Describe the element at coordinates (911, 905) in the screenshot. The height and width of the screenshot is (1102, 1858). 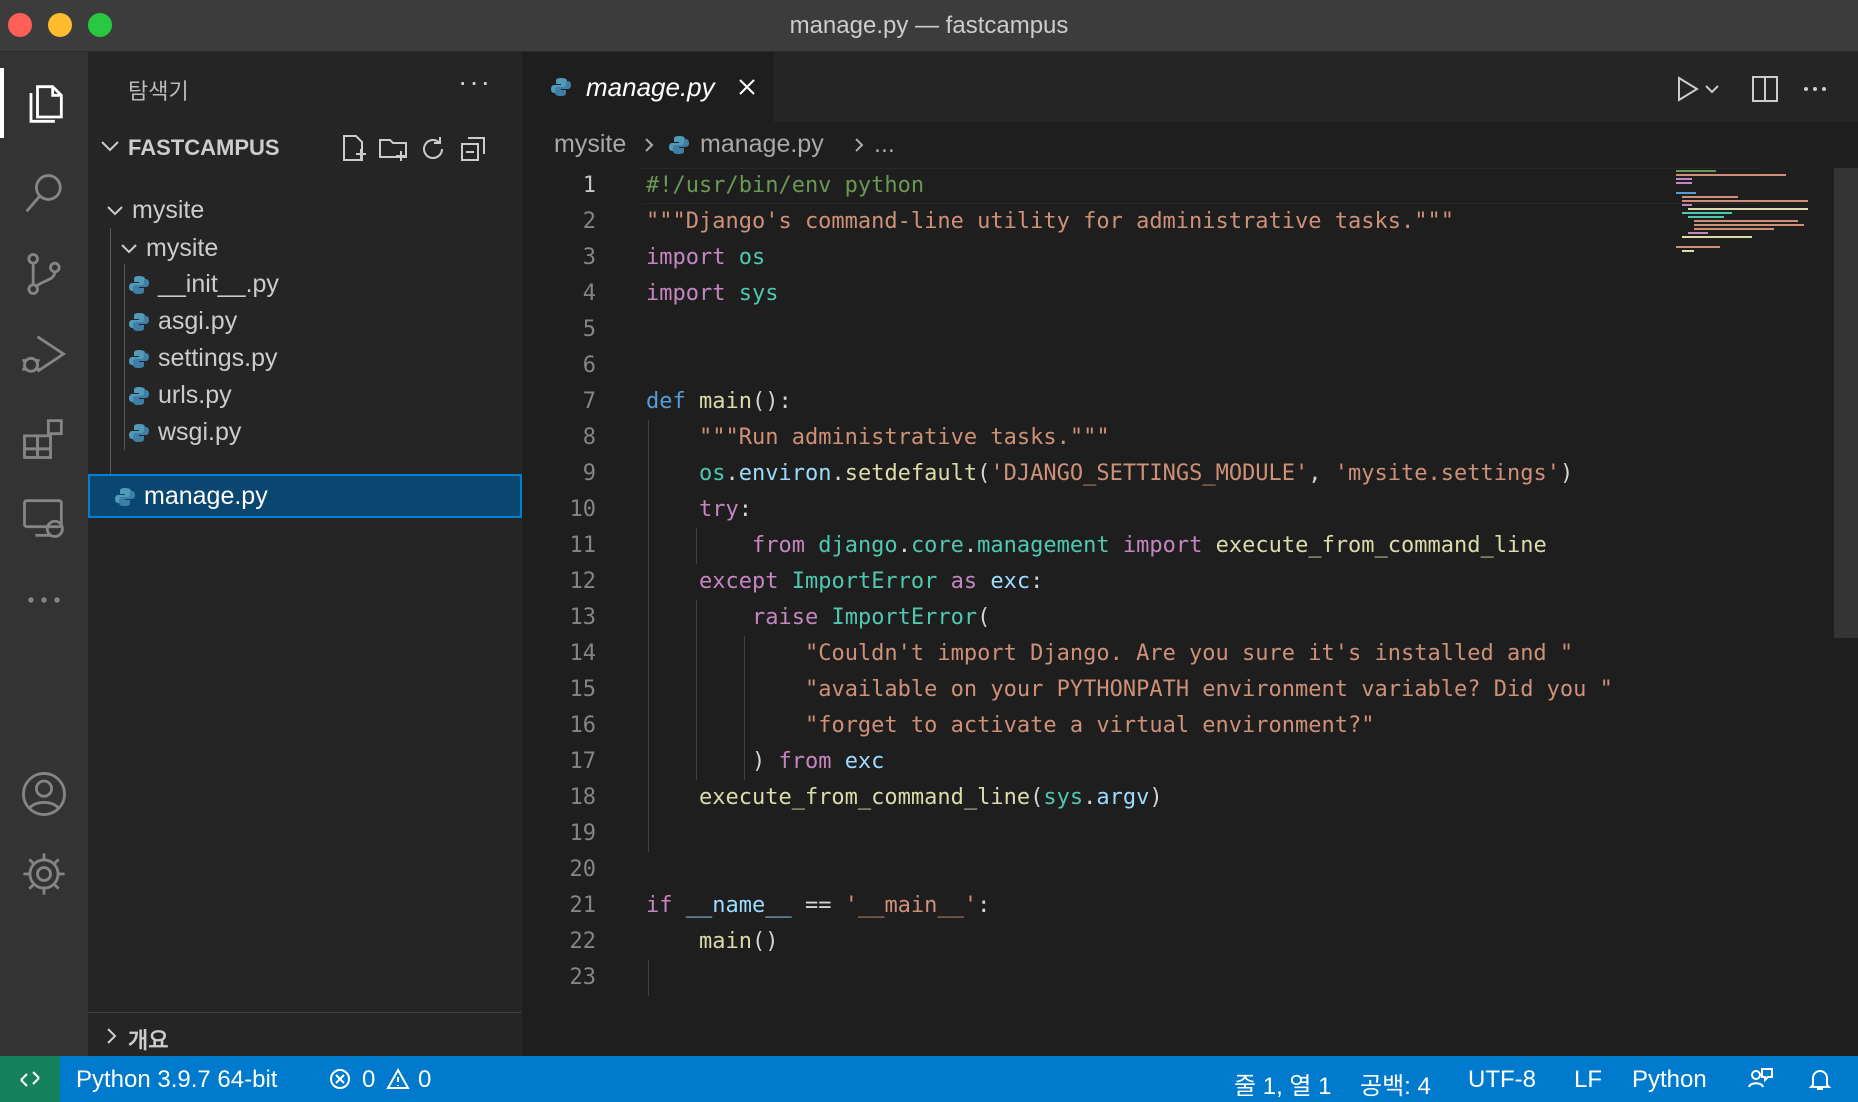
I see `code-token: '__main__'` at that location.